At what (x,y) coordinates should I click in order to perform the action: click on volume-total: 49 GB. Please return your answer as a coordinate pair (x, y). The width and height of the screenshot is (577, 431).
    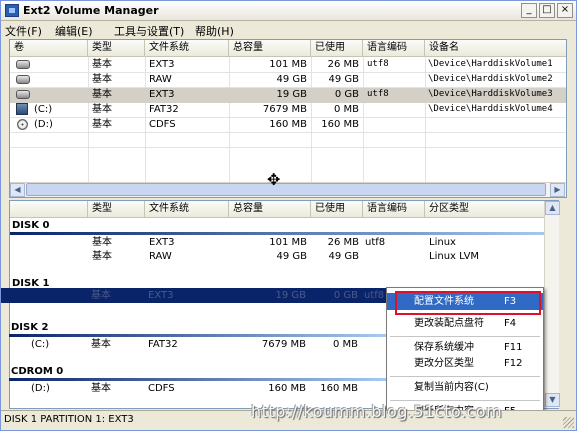
    Looking at the image, I should click on (291, 79).